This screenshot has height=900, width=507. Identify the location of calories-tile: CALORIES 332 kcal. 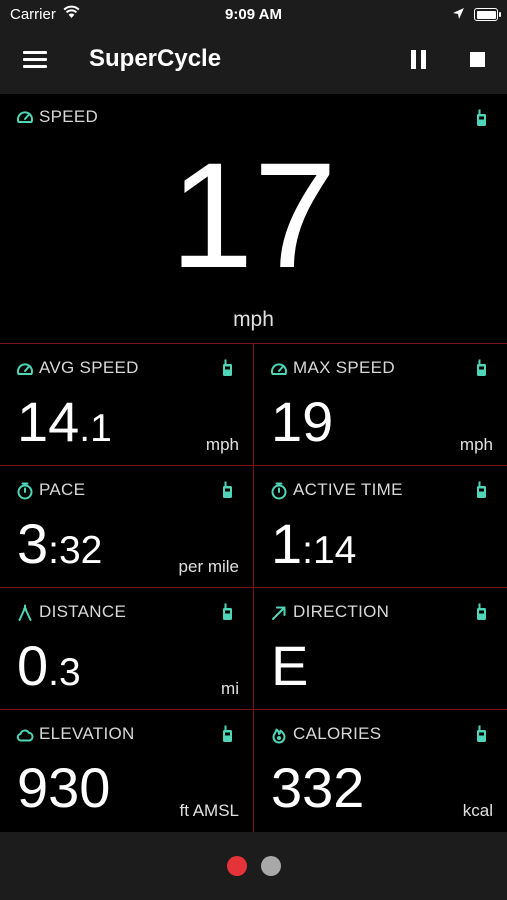
(380, 771).